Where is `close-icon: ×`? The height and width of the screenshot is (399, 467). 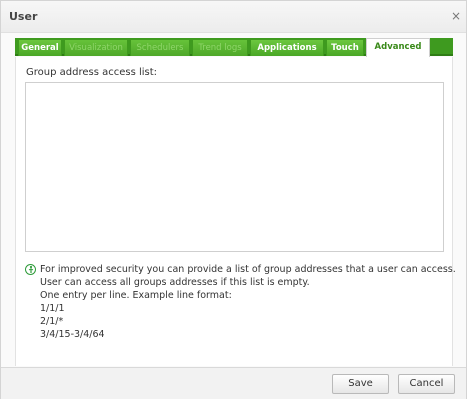
close-icon: × is located at coordinates (456, 16).